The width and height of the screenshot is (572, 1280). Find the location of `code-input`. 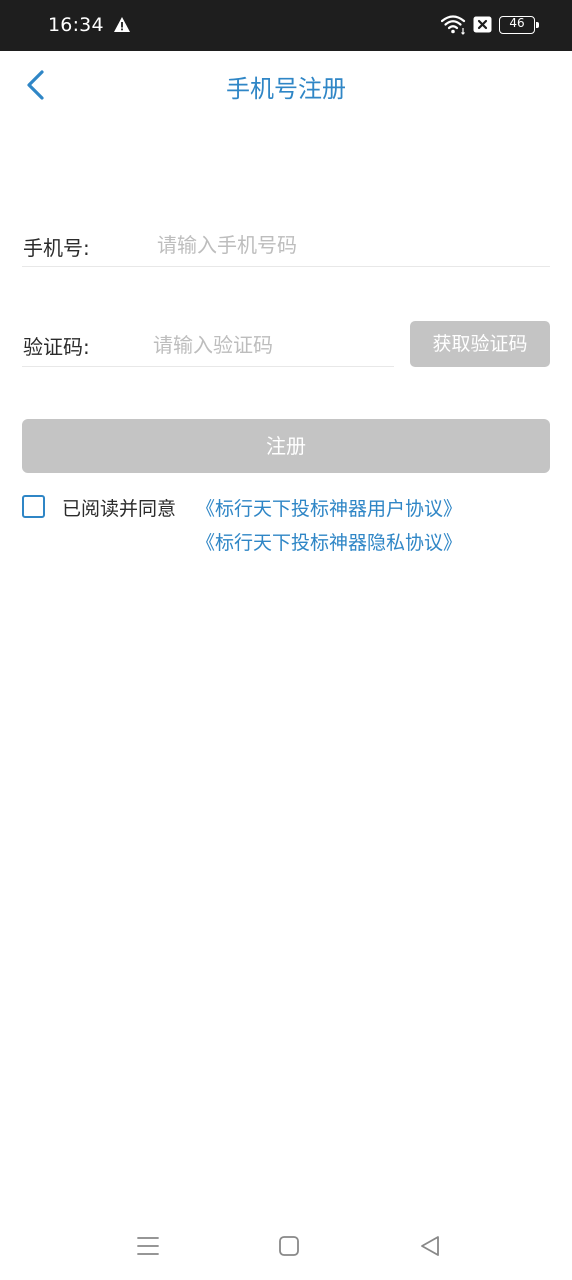

code-input is located at coordinates (270, 345).